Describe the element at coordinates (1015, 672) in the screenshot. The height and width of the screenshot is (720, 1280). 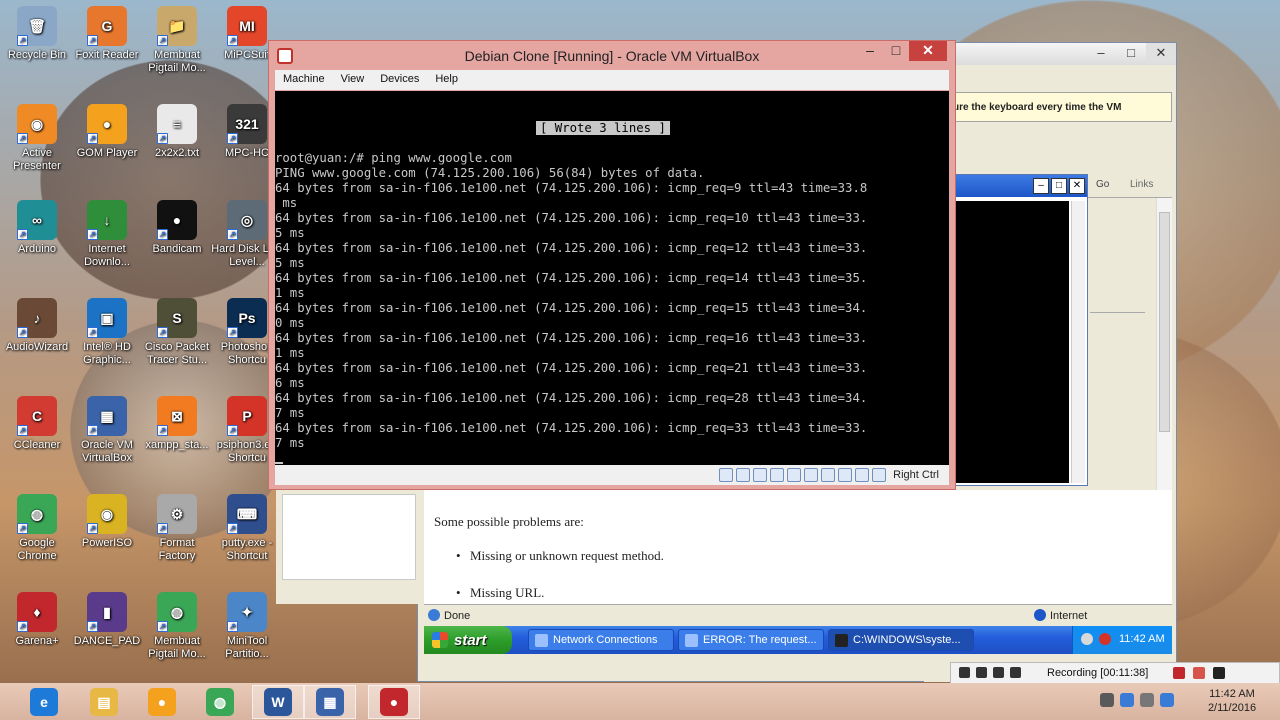
I see `close-icon` at that location.